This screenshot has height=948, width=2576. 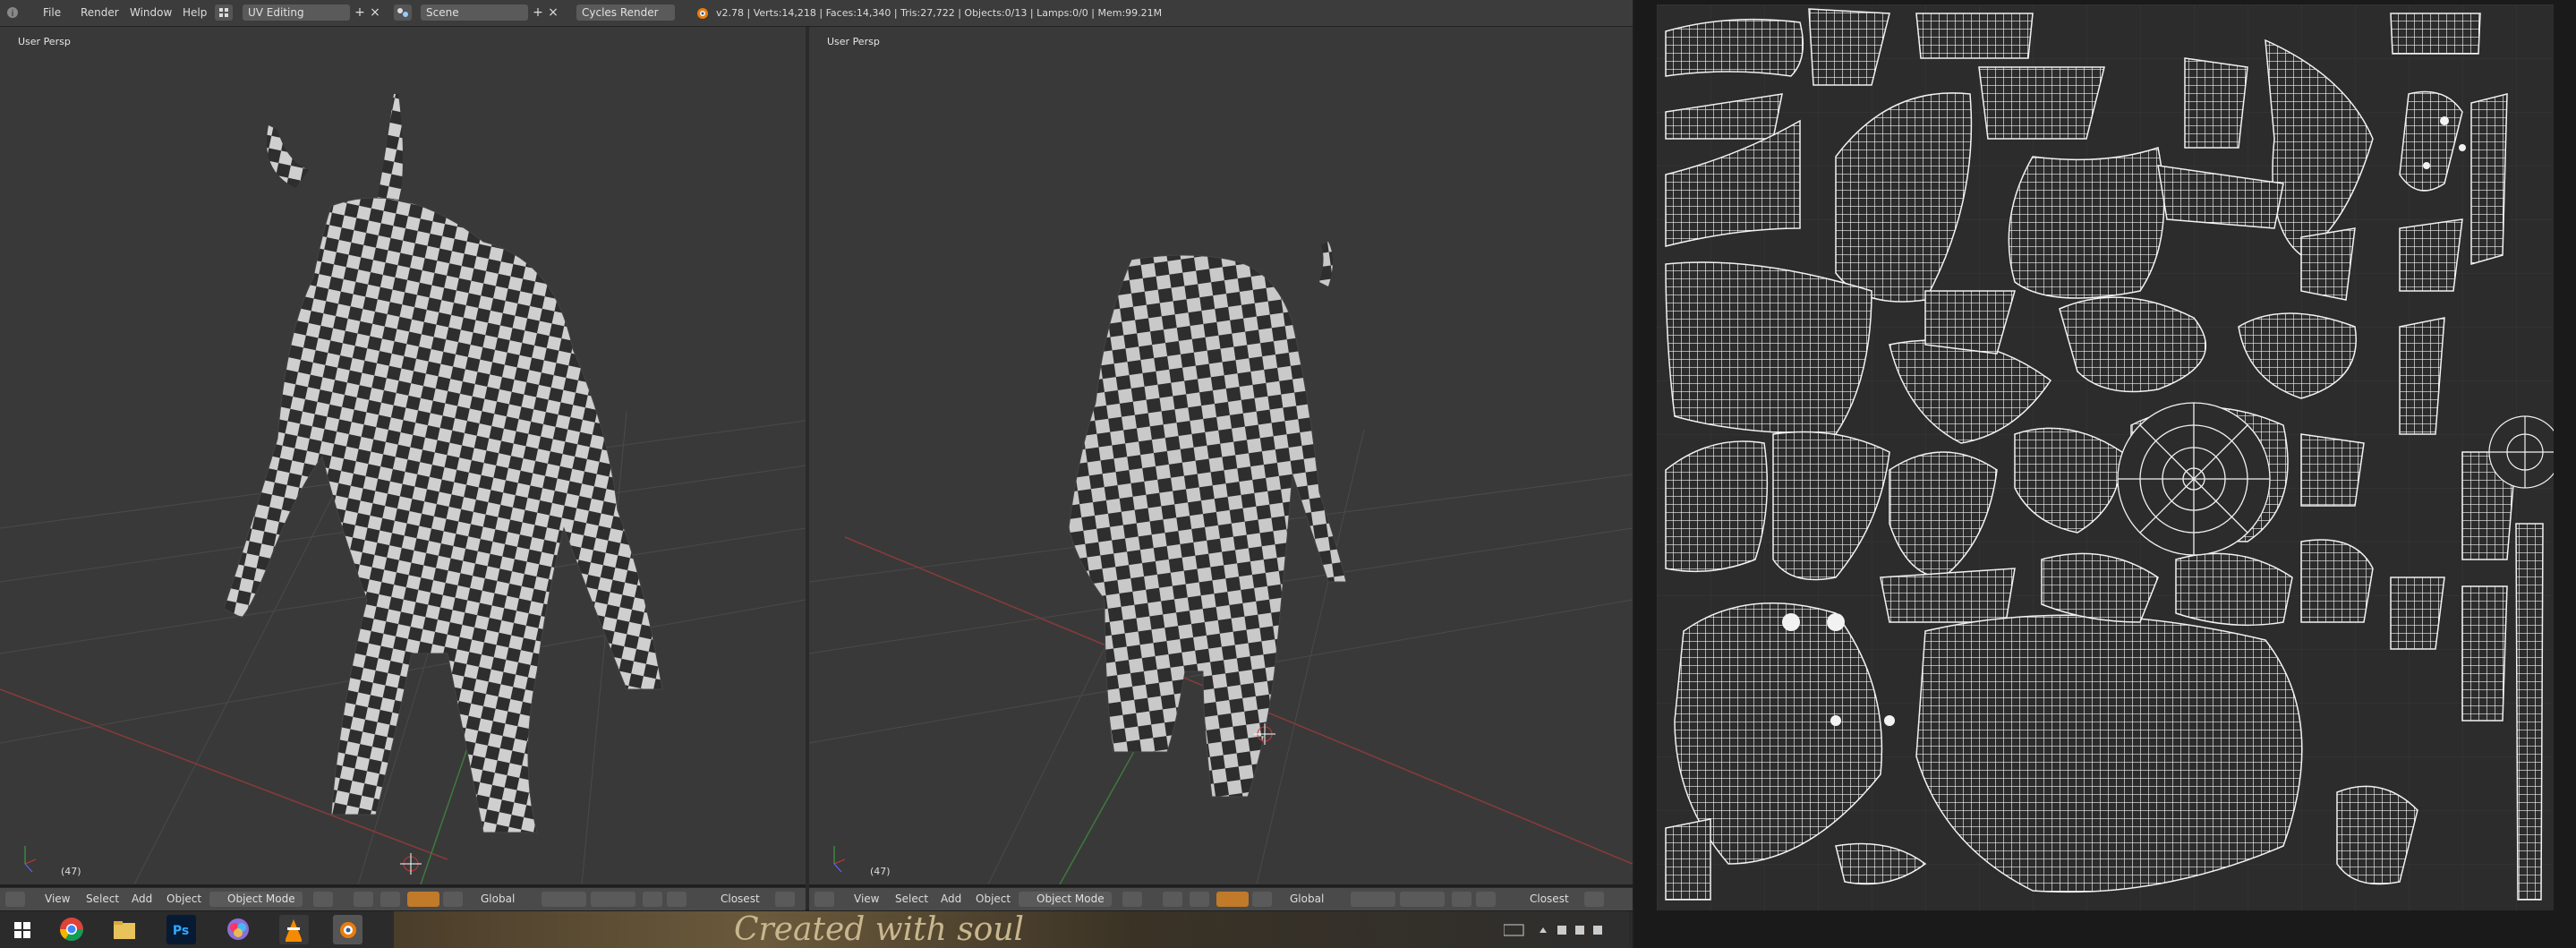 I want to click on menu-render: Render, so click(x=100, y=13).